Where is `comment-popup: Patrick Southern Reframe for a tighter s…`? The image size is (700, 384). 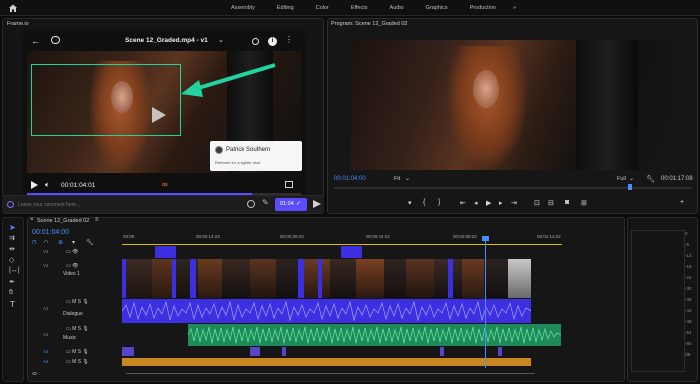
comment-popup: Patrick Southern Reframe for a tighter s… is located at coordinates (256, 156).